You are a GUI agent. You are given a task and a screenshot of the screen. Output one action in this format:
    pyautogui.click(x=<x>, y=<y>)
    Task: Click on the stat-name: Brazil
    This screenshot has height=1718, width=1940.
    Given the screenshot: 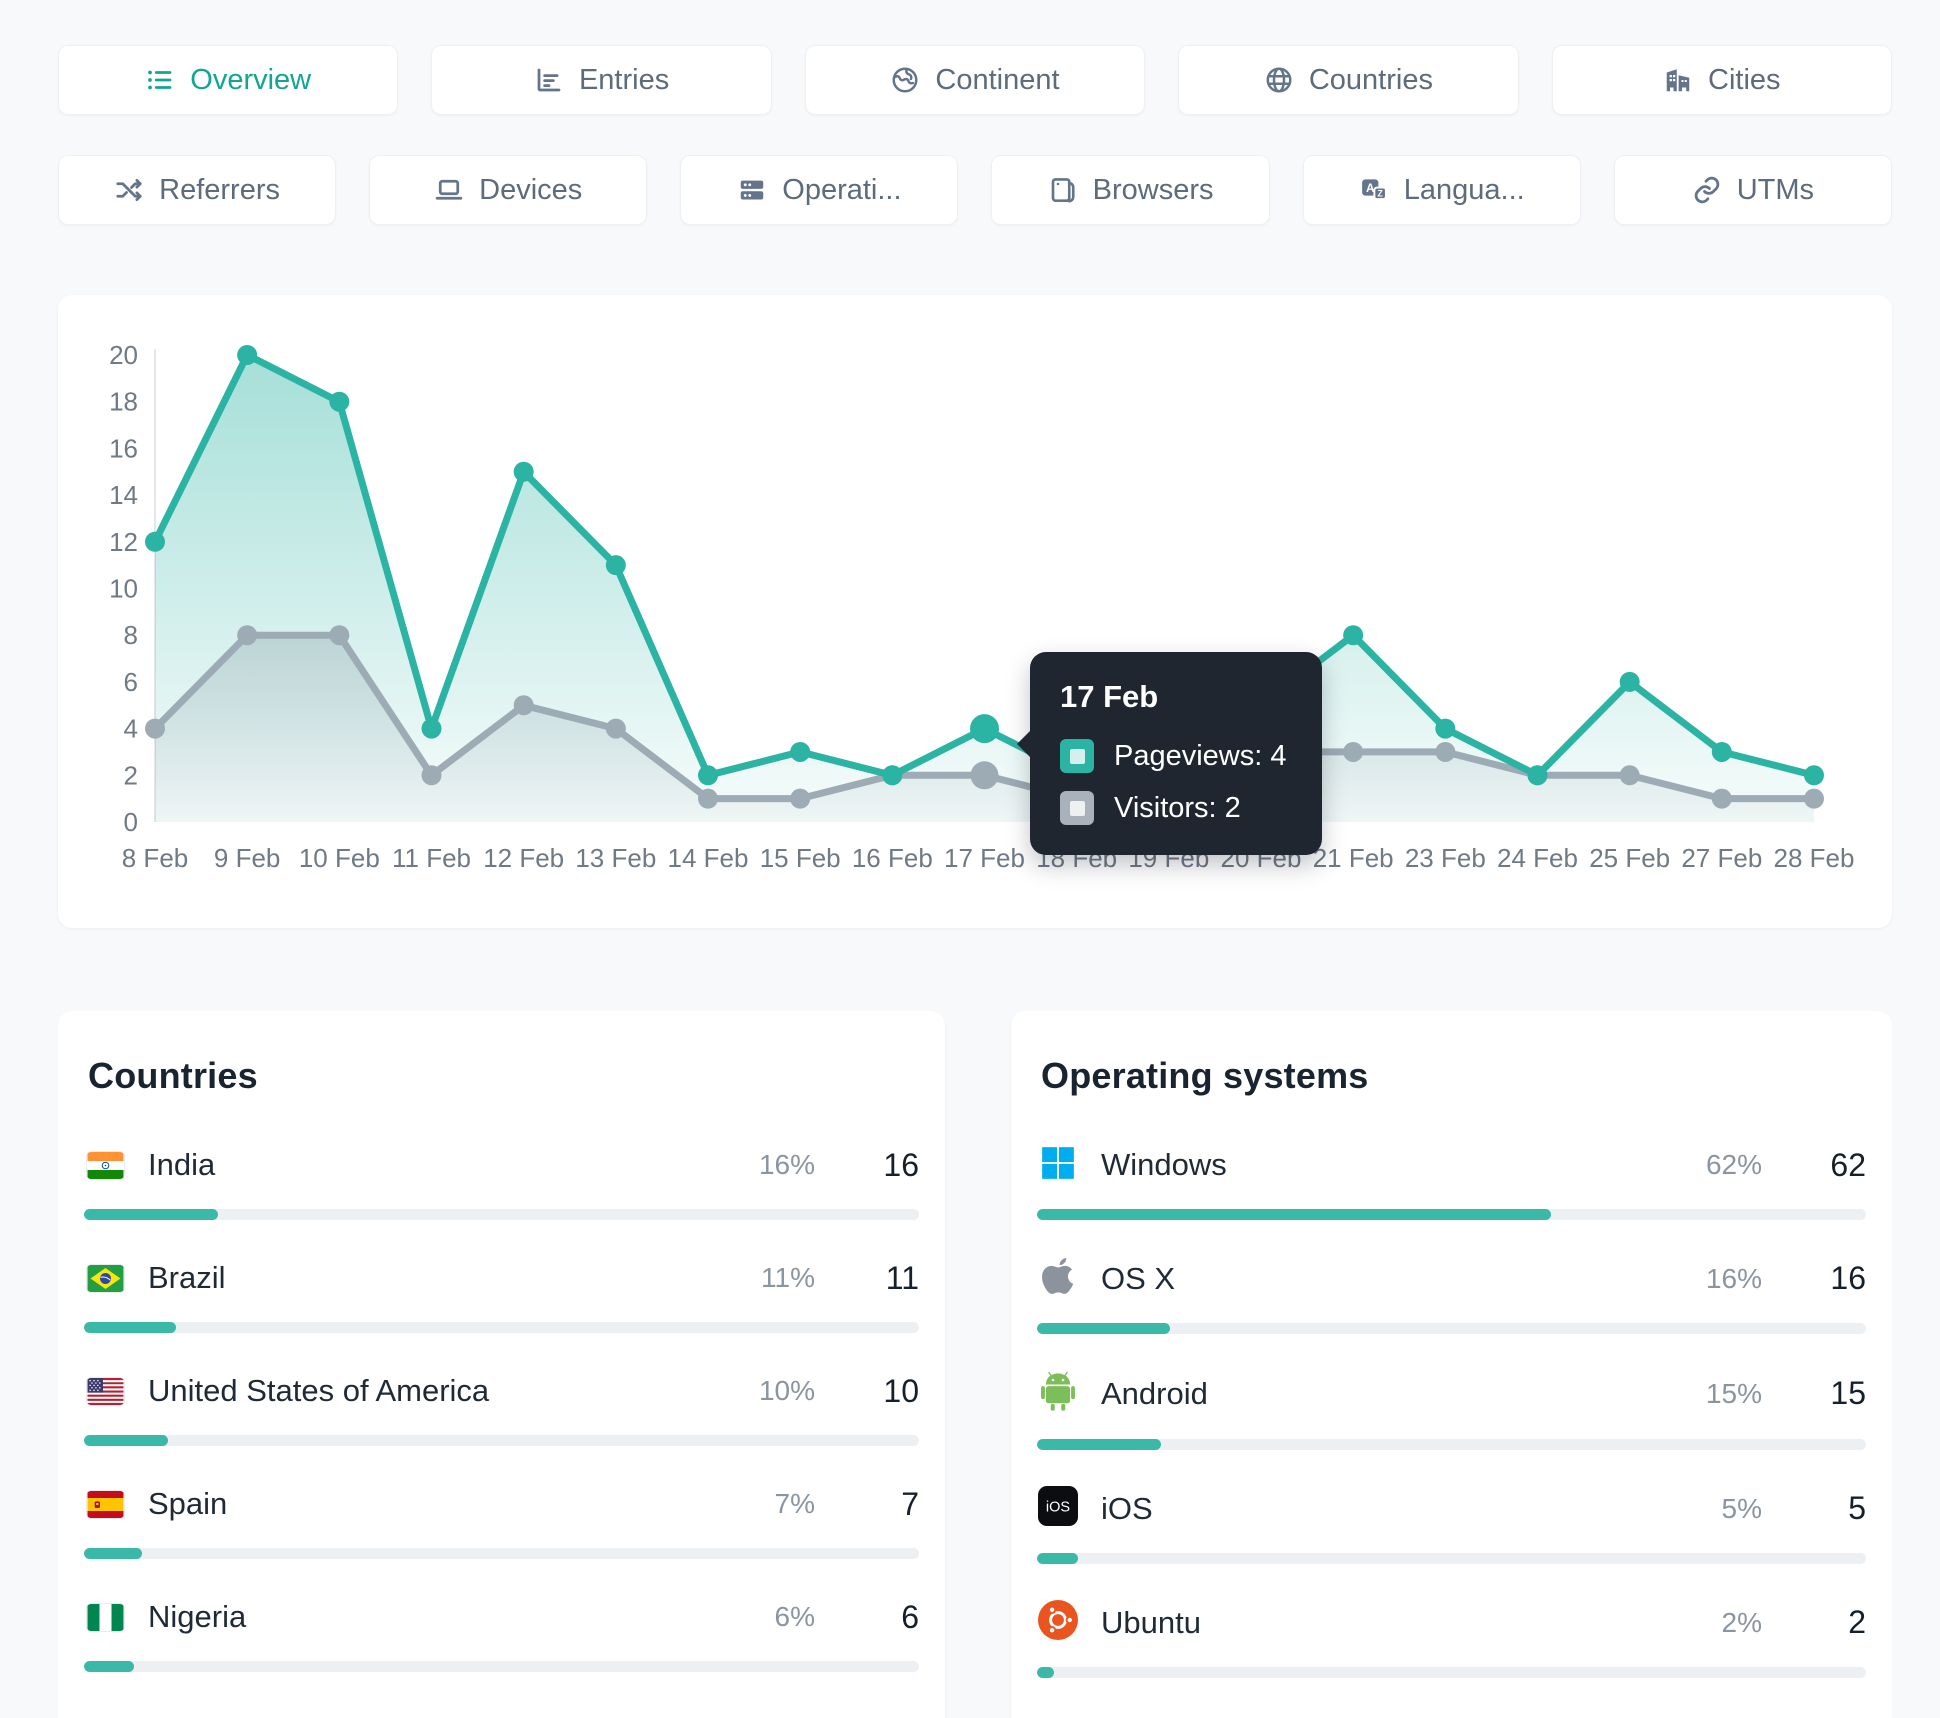 What is the action you would take?
    pyautogui.click(x=187, y=1277)
    